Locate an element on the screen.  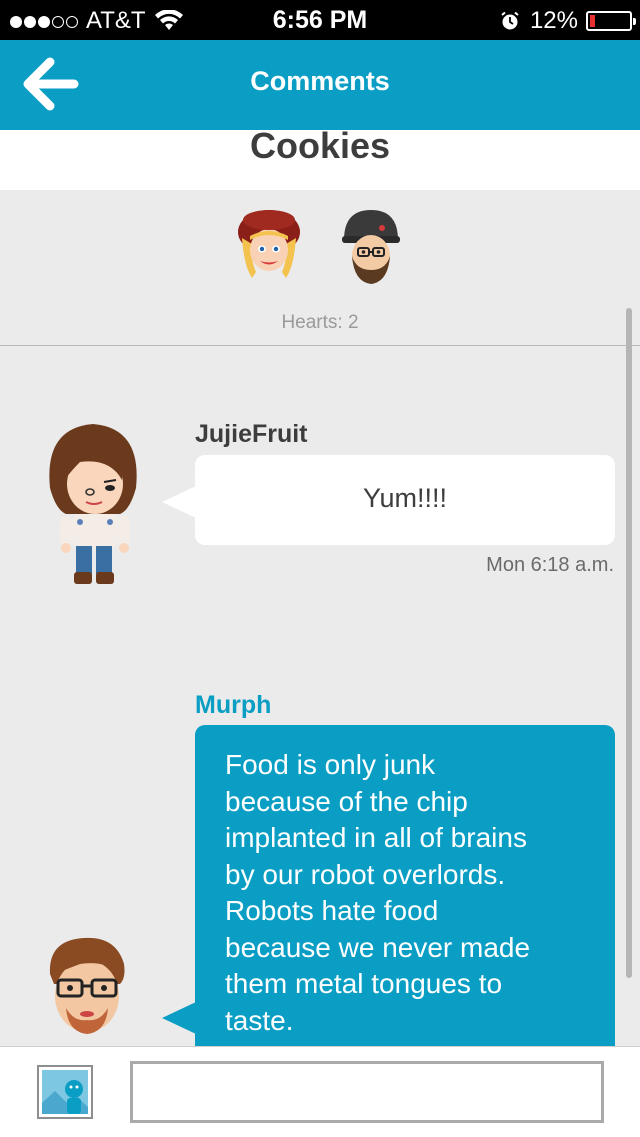
comment-author: Murph is located at coordinates (233, 705).